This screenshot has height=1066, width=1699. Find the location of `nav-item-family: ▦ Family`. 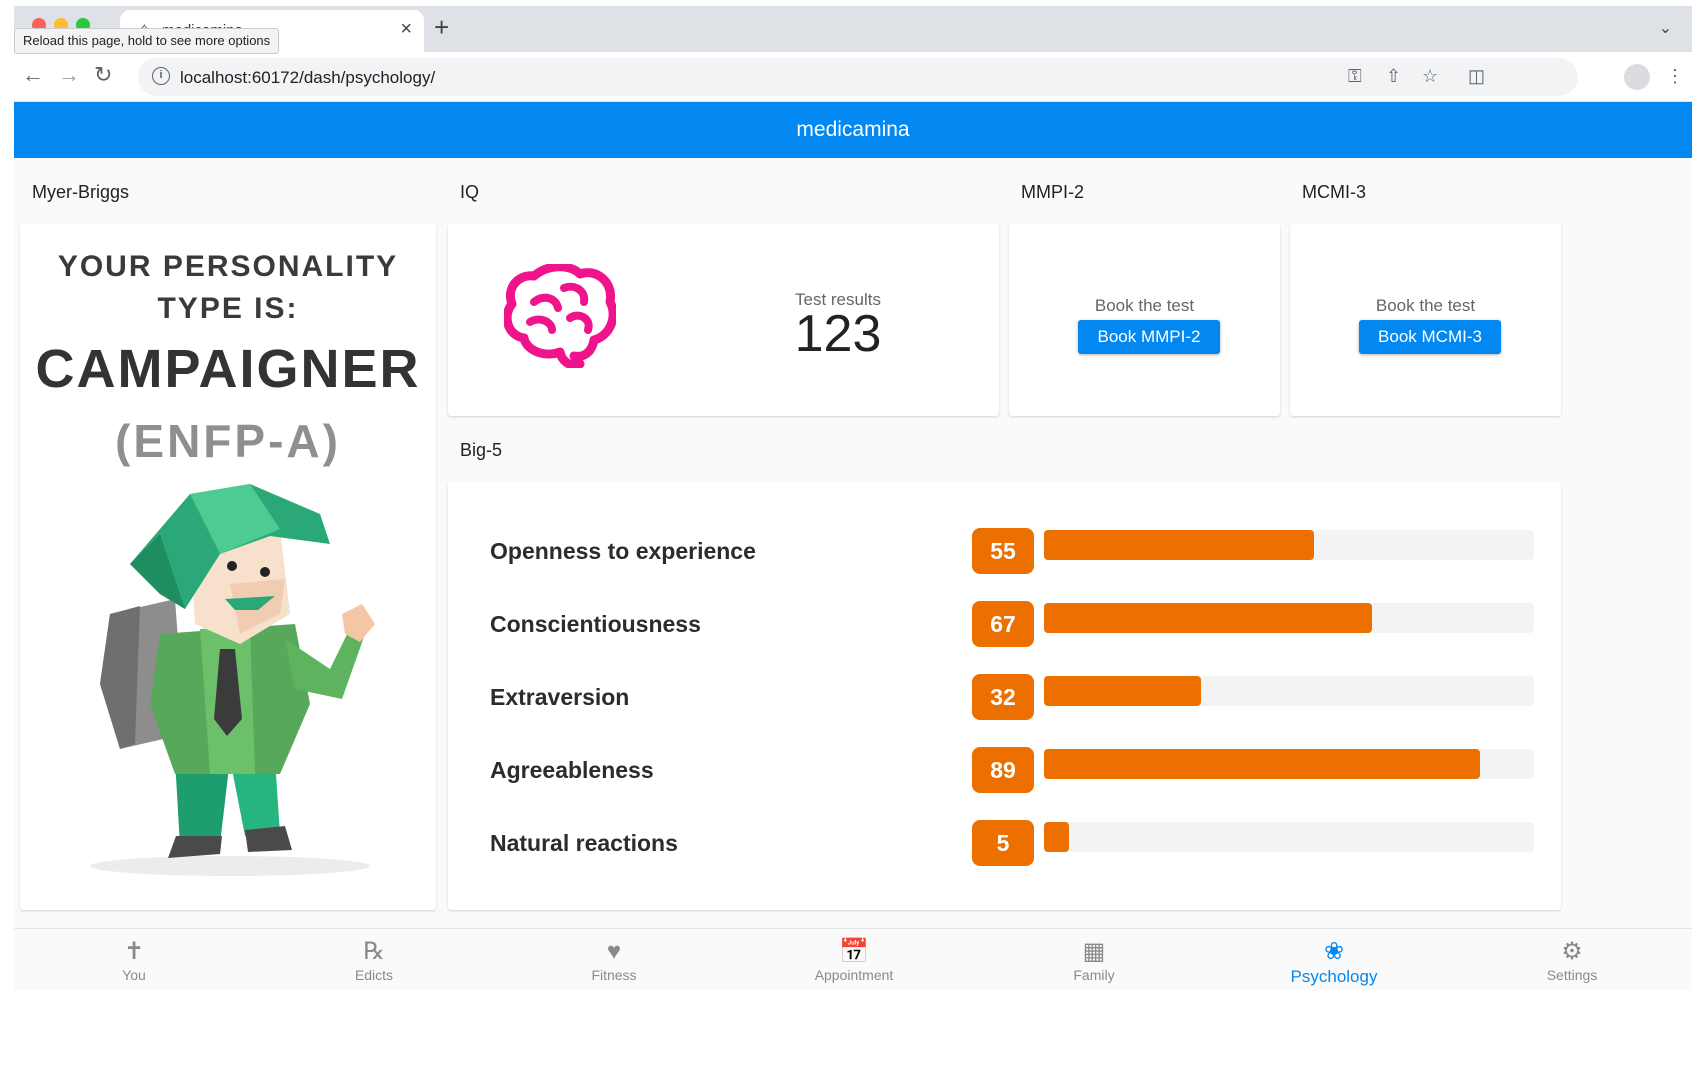

nav-item-family: ▦ Family is located at coordinates (1094, 960).